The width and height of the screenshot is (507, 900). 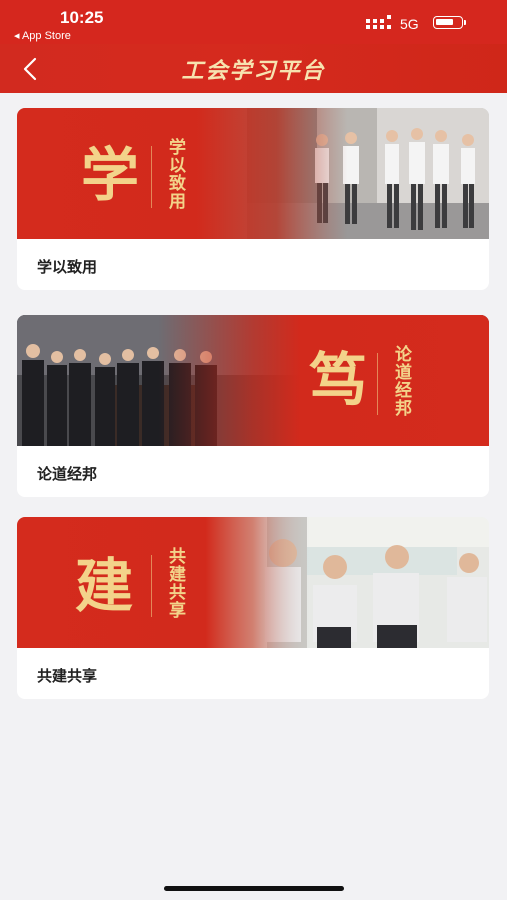 What do you see at coordinates (253, 71) in the screenshot?
I see `page-title: 工会学习平台` at bounding box center [253, 71].